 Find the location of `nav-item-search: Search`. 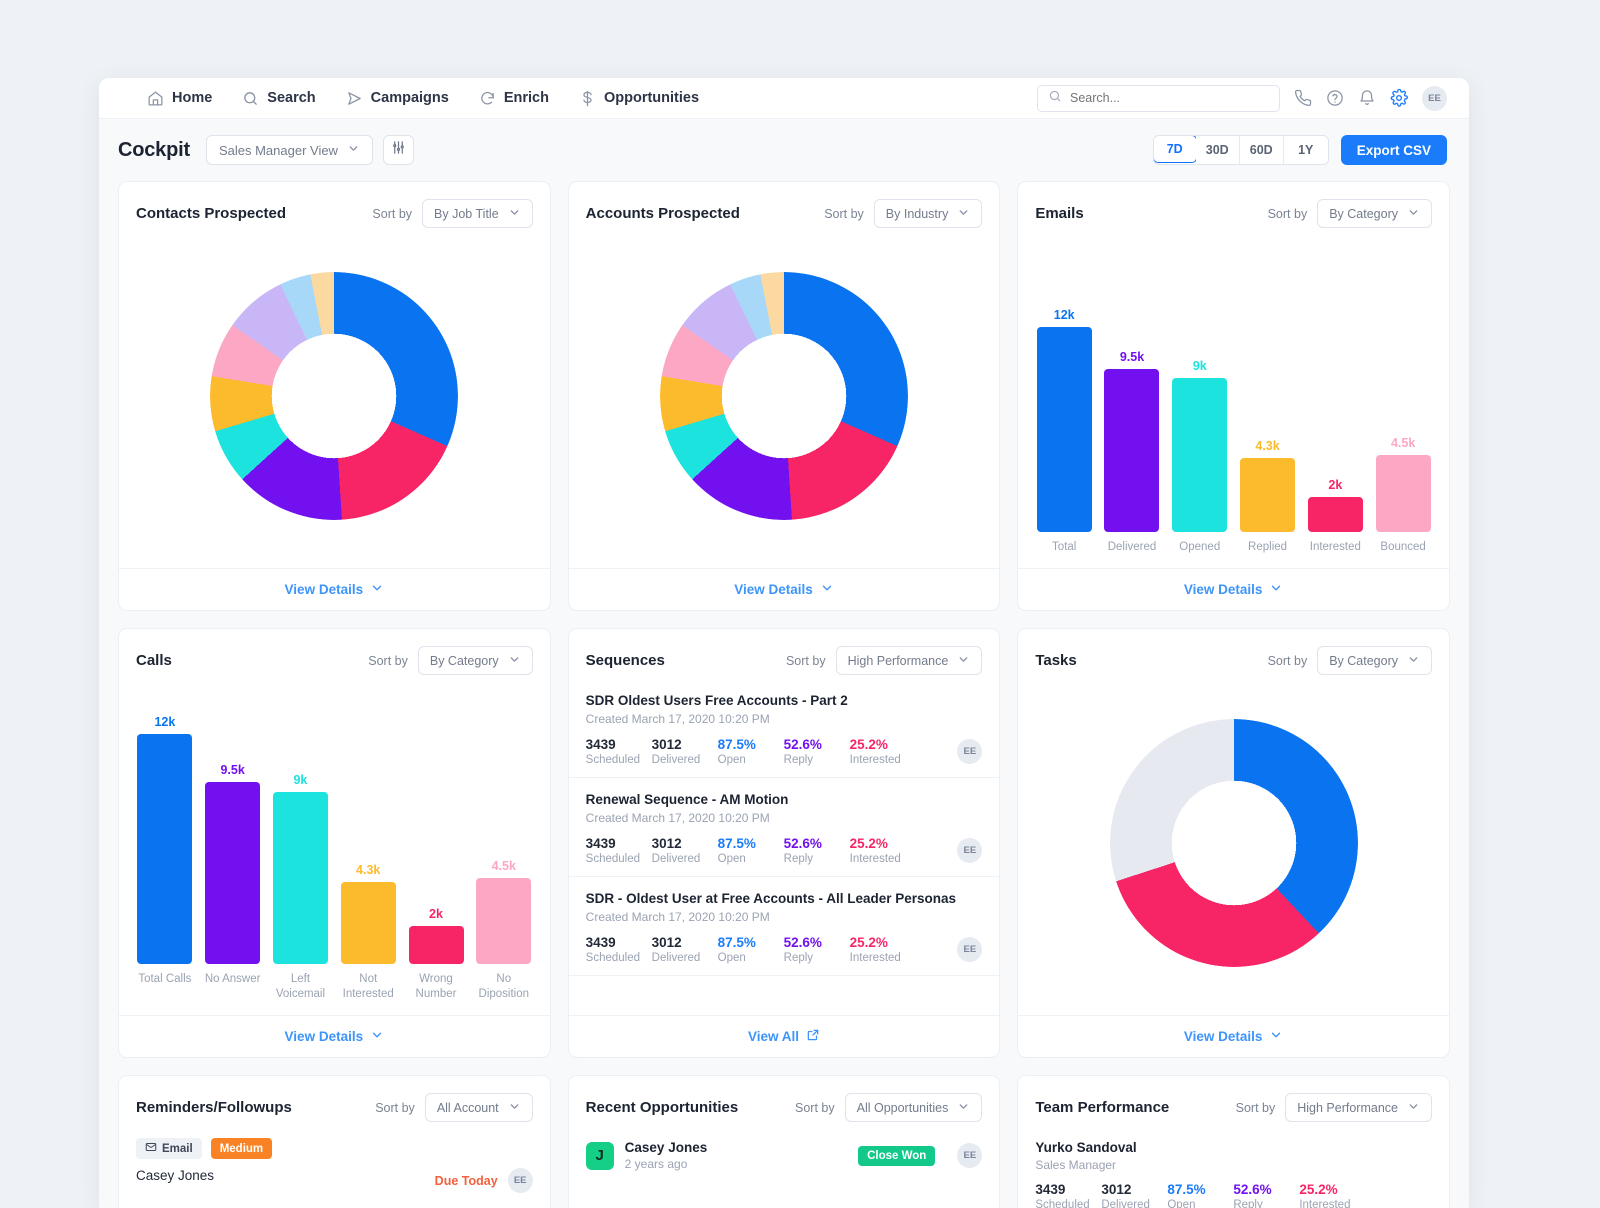

nav-item-search: Search is located at coordinates (279, 98).